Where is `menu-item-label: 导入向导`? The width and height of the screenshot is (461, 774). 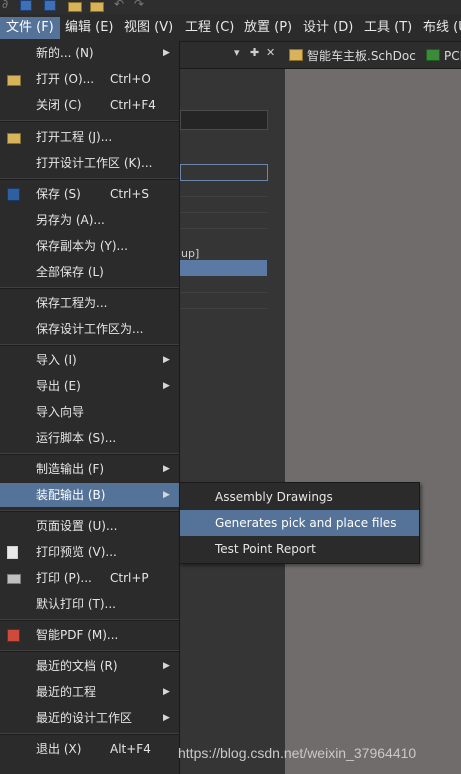 menu-item-label: 导入向导 is located at coordinates (60, 412).